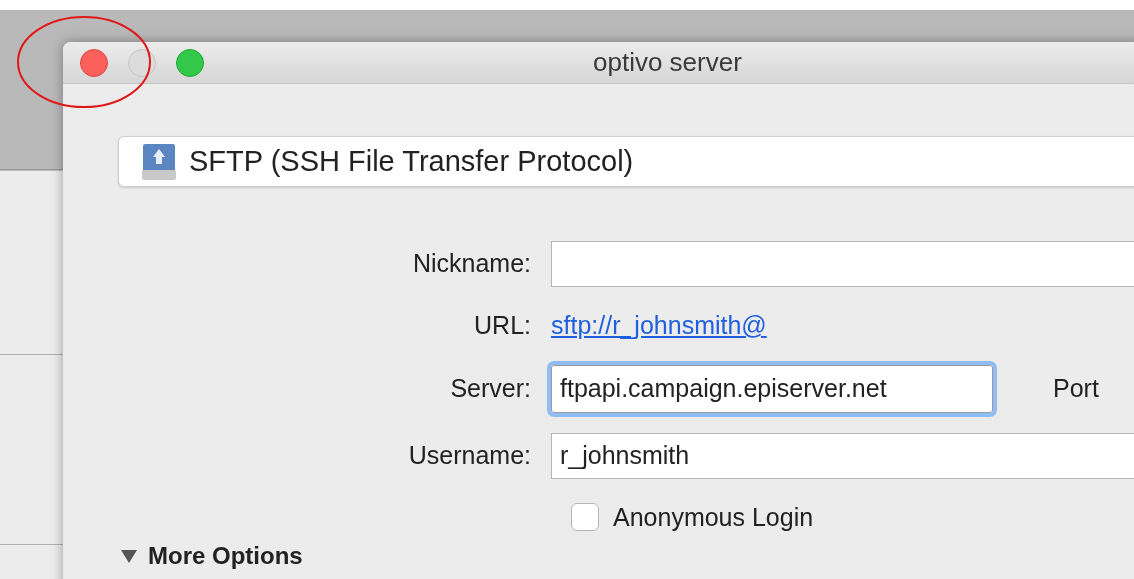  What do you see at coordinates (659, 326) in the screenshot?
I see `url-link: sftp://r_johnsmith@` at bounding box center [659, 326].